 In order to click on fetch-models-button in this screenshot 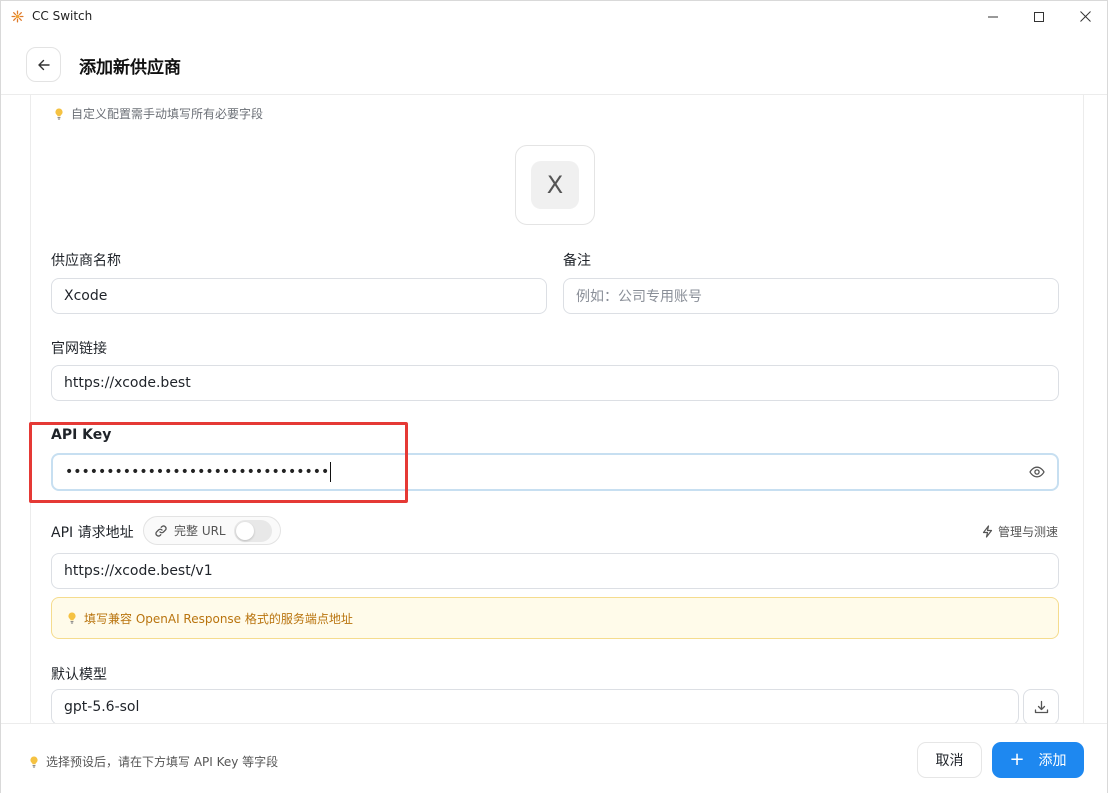, I will do `click(1041, 707)`.